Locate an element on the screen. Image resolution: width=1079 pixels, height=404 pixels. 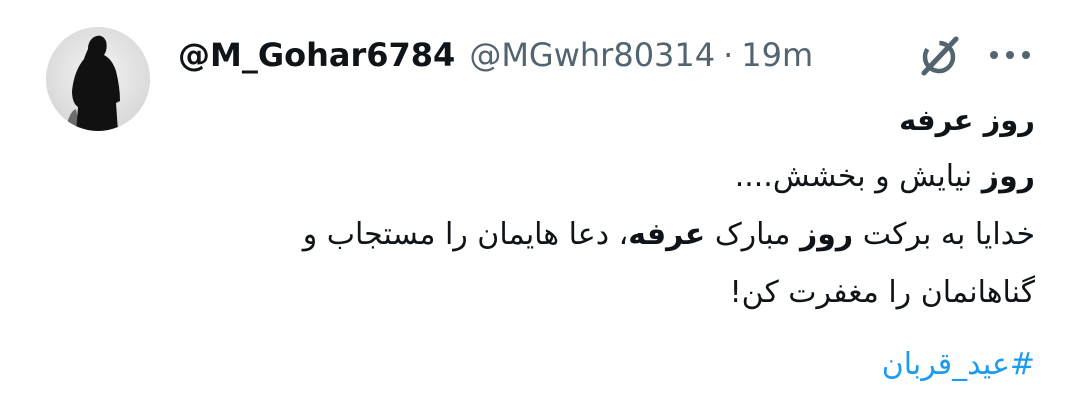
line-2-part-a: خدایا به برکت is located at coordinates (944, 234).